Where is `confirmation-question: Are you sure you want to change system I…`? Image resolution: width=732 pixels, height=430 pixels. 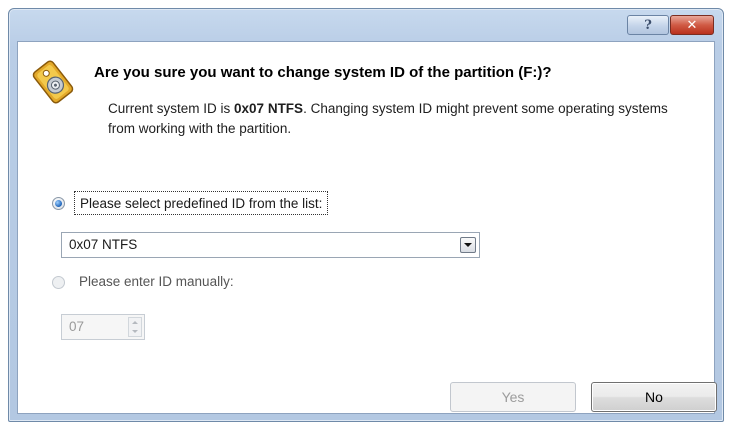
confirmation-question: Are you sure you want to change system I… is located at coordinates (323, 72).